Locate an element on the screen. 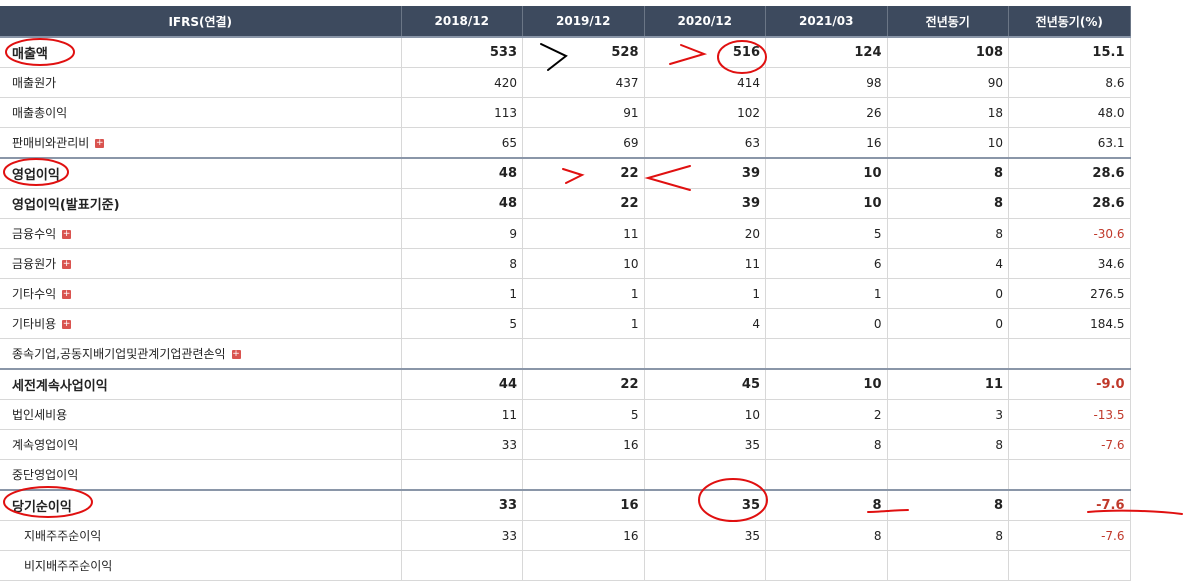  value-cell: 8.6 is located at coordinates (1069, 82).